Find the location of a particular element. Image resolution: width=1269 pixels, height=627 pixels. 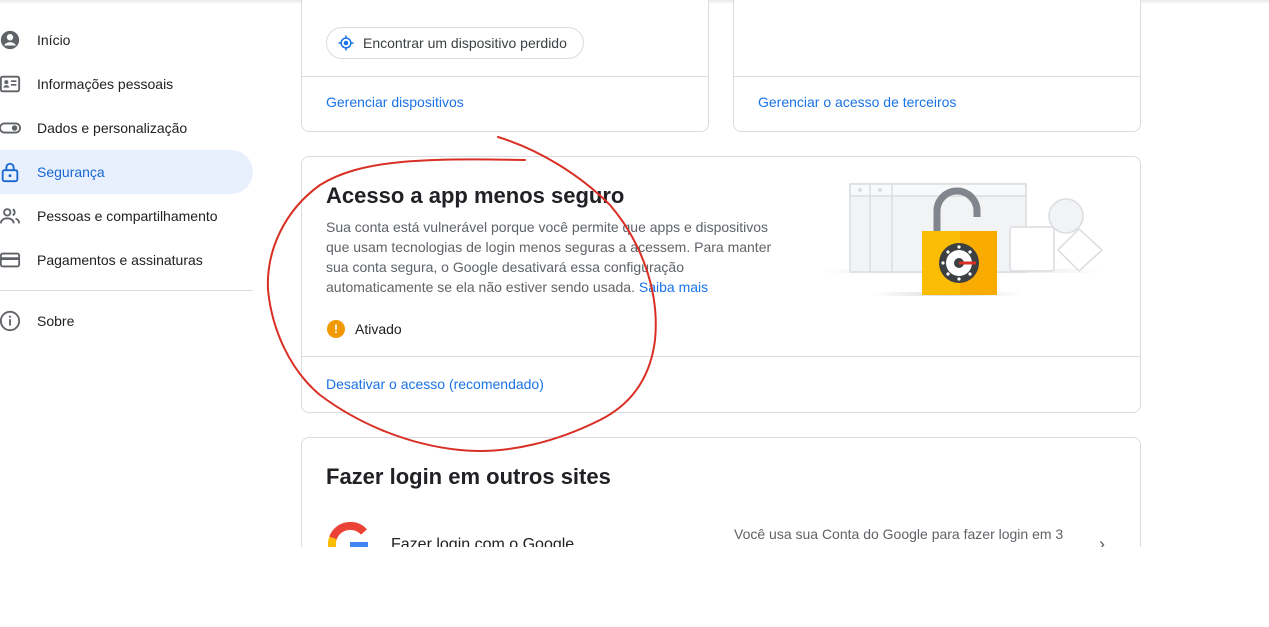

status-indicator: ! Ativado is located at coordinates (364, 329).